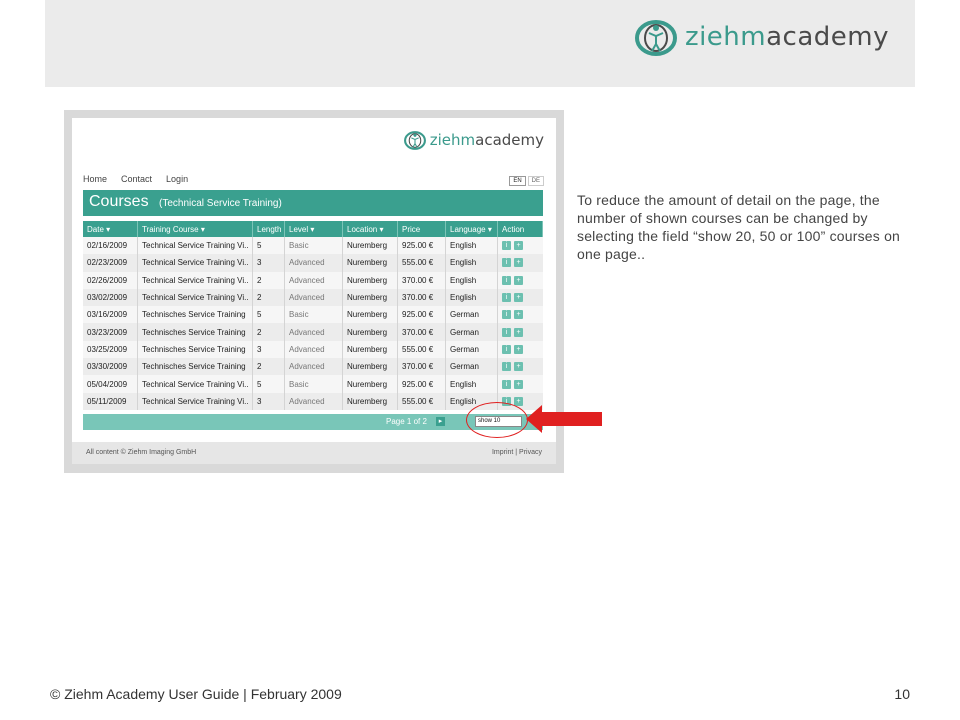 The height and width of the screenshot is (720, 960). What do you see at coordinates (452, 140) in the screenshot?
I see `app-logo-word-ziehm: ziehm` at bounding box center [452, 140].